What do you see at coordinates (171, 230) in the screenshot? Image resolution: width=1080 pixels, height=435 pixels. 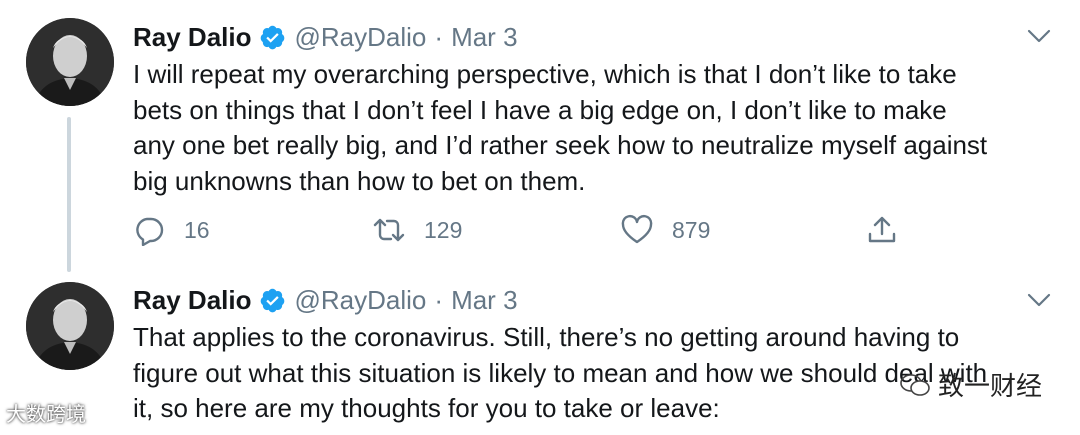 I see `reply-button: 16` at bounding box center [171, 230].